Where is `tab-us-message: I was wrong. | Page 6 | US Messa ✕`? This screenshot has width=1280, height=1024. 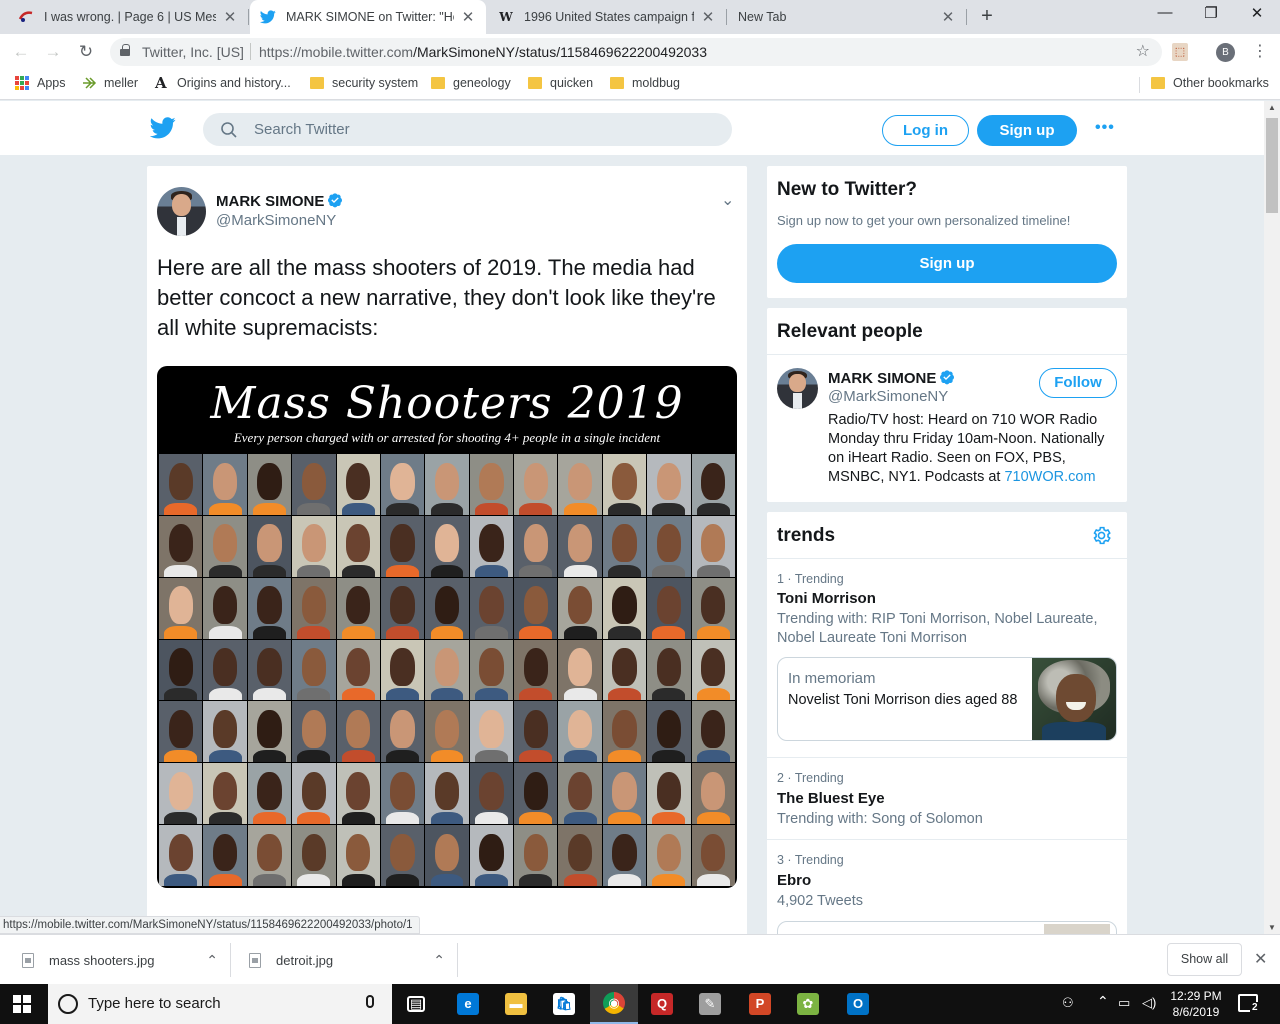 tab-us-message: I was wrong. | Page 6 | US Messa ✕ is located at coordinates (128, 17).